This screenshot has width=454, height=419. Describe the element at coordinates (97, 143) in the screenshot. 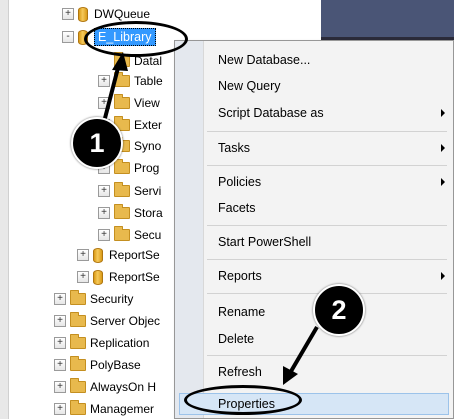

I see `step-badge-1: 1` at that location.